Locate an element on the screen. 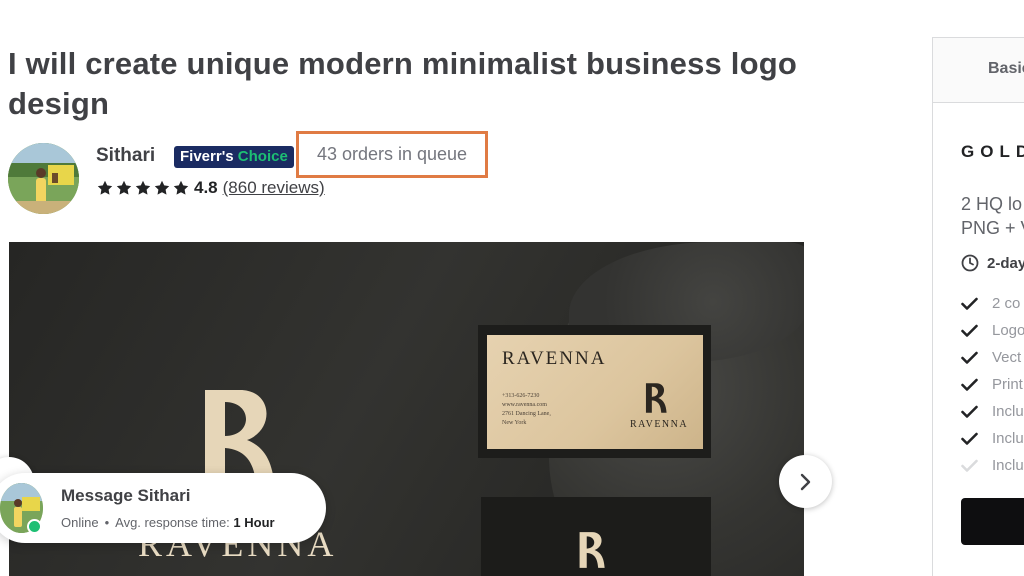 This screenshot has height=576, width=1024. feature-label: Print is located at coordinates (1007, 384).